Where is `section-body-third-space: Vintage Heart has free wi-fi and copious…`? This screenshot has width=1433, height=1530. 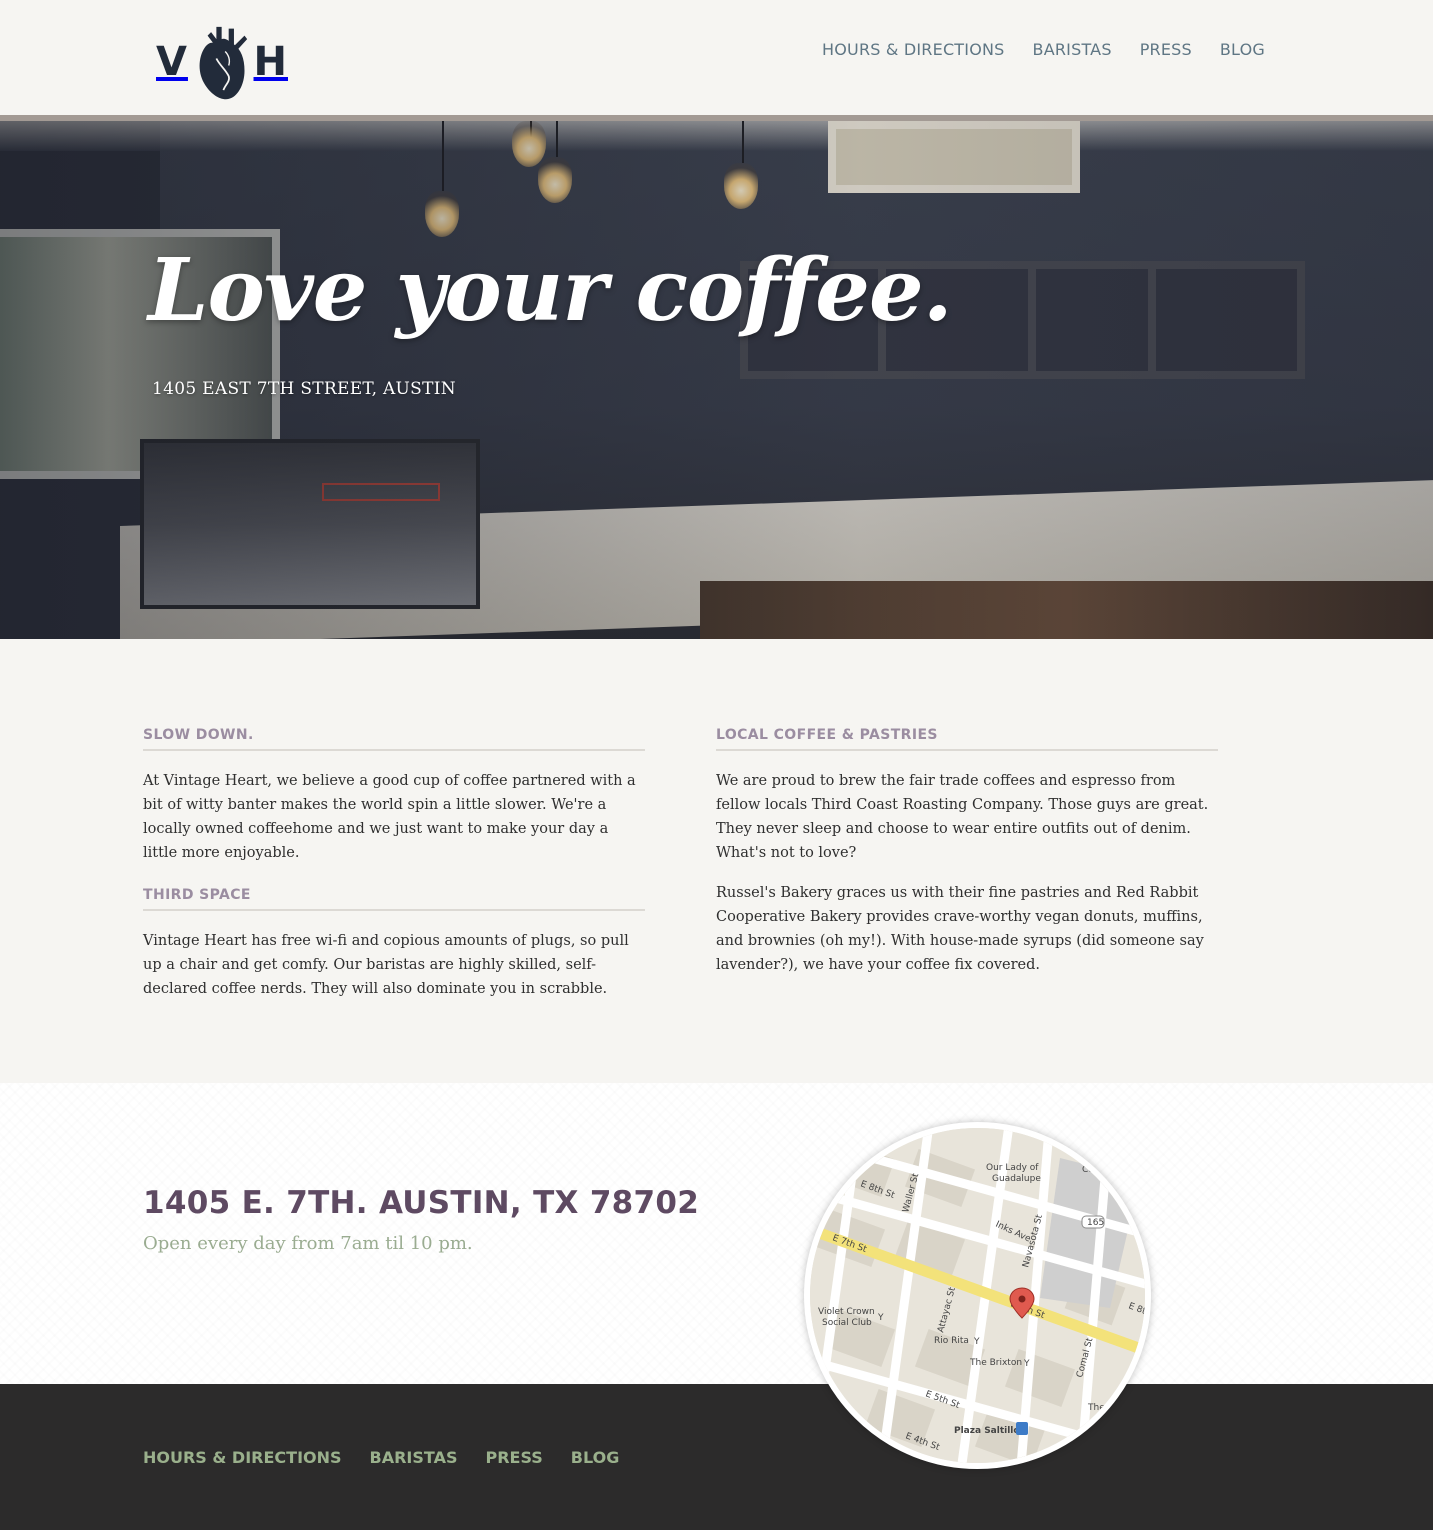
section-body-third-space: Vintage Heart has free wi-fi and copious… is located at coordinates (386, 965).